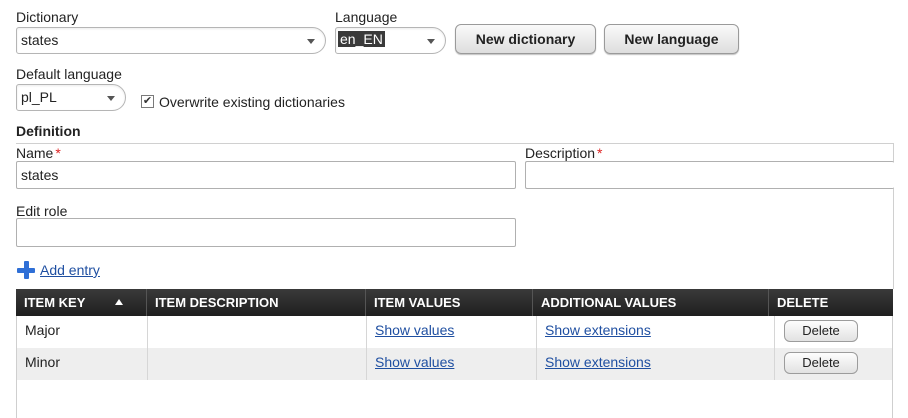 The width and height of the screenshot is (908, 418). What do you see at coordinates (266, 232) in the screenshot?
I see `edit-role-input` at bounding box center [266, 232].